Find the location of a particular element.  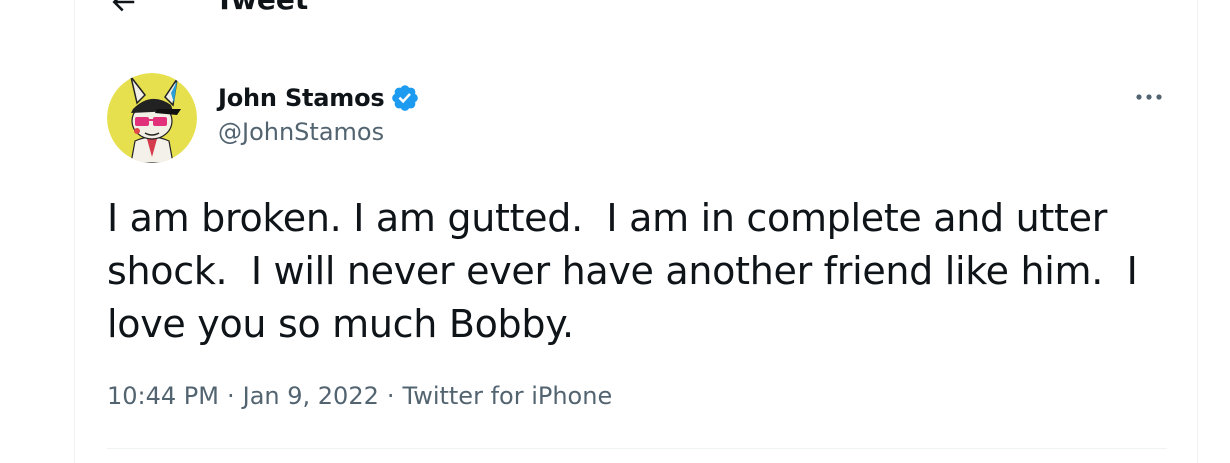

tweet-date-link: Jan 9, 2022 is located at coordinates (311, 396).